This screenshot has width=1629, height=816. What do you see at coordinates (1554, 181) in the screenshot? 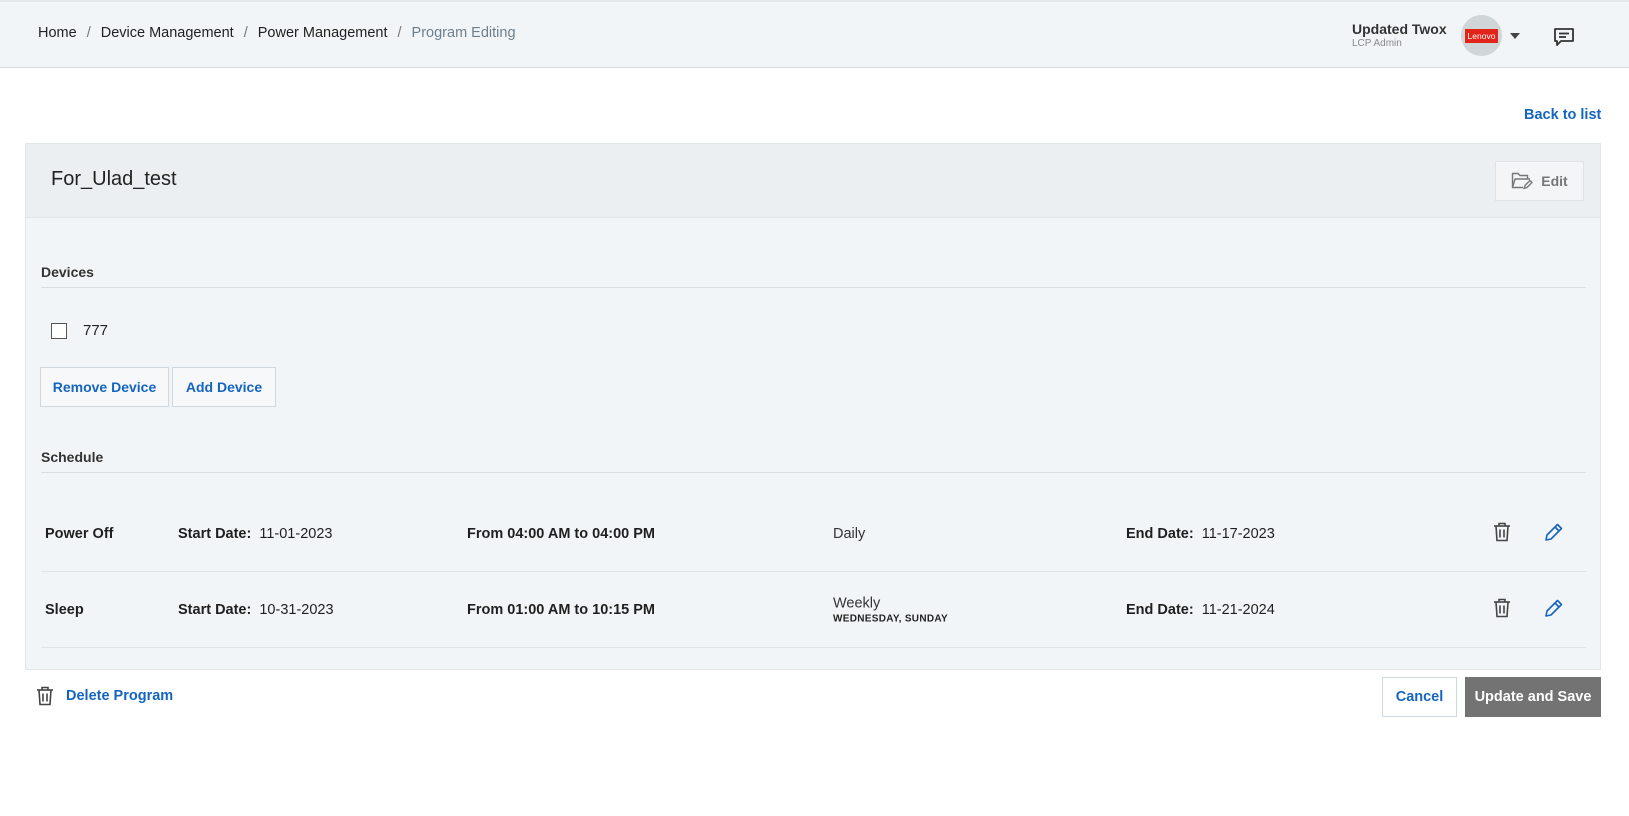
I see `edit-label: Edit` at bounding box center [1554, 181].